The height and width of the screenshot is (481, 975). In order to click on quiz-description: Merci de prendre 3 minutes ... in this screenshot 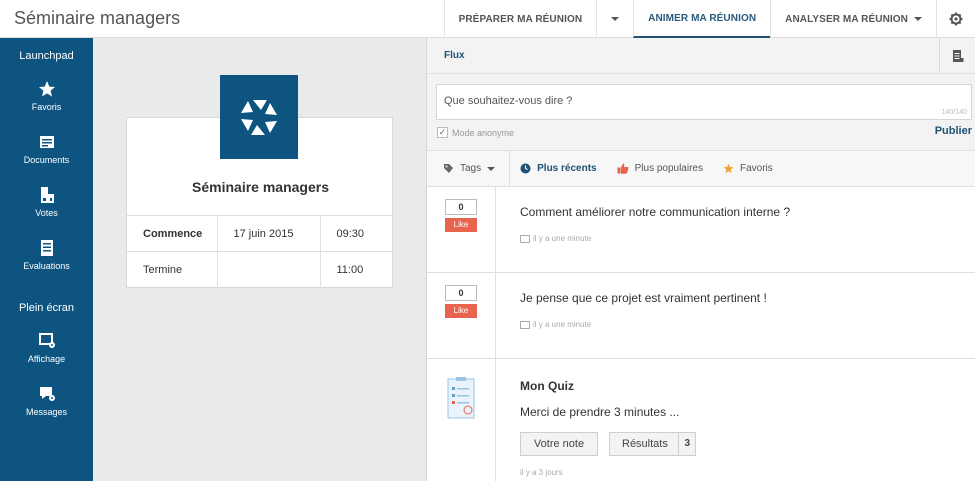, I will do `click(600, 412)`.